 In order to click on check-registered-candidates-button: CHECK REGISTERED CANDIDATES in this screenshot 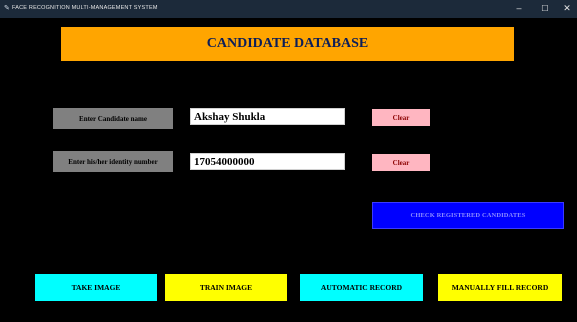, I will do `click(468, 215)`.